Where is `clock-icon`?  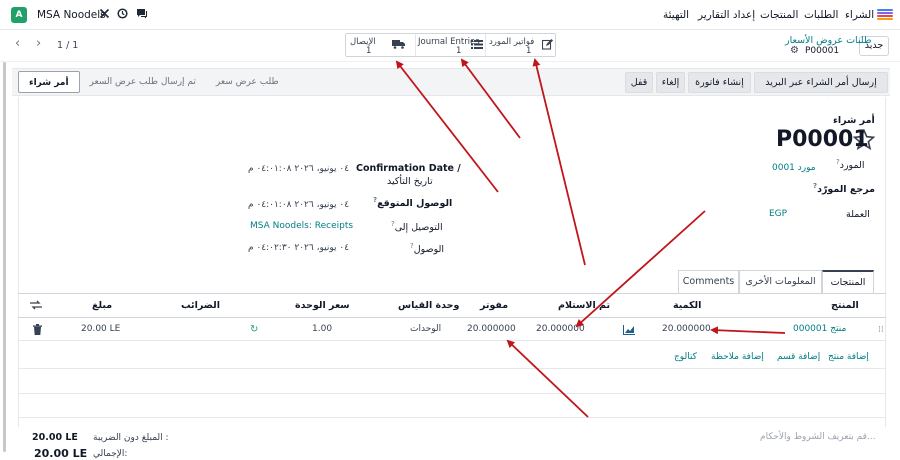
clock-icon is located at coordinates (122, 15).